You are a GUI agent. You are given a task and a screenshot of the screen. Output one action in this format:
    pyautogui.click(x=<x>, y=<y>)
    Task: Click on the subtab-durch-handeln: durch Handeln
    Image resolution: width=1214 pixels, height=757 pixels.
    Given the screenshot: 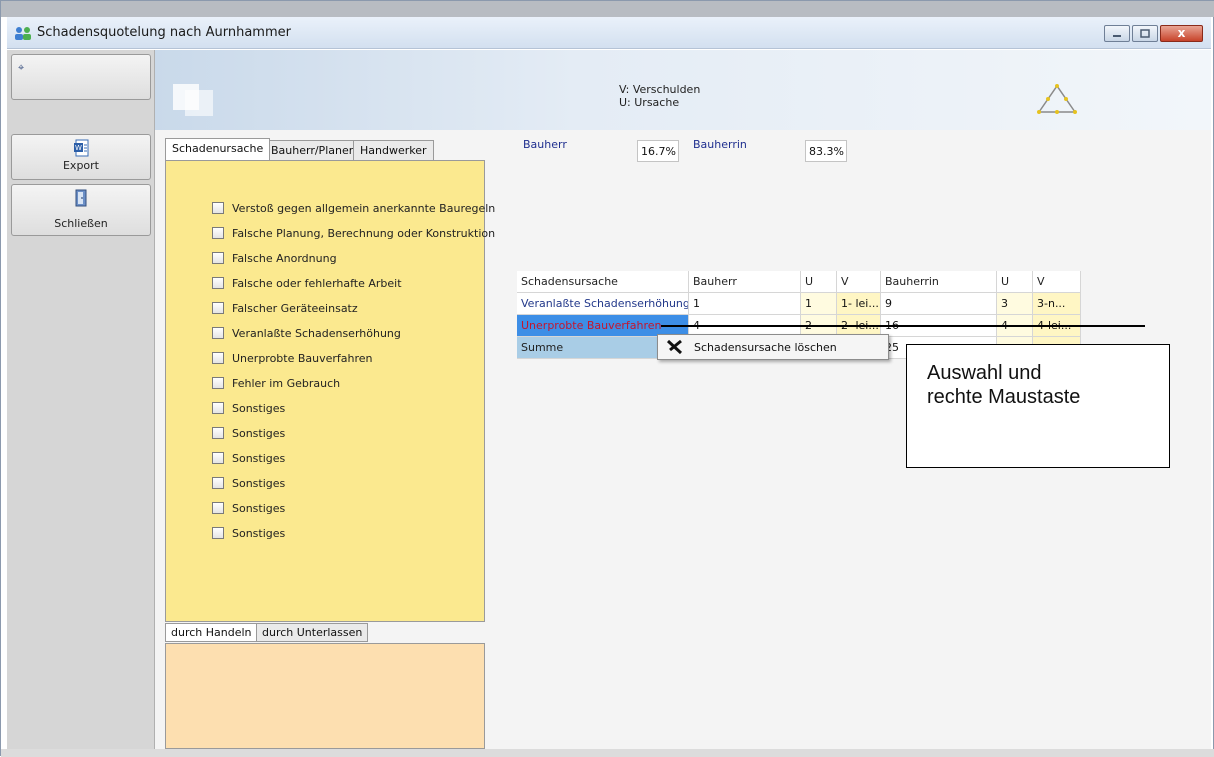 What is the action you would take?
    pyautogui.click(x=211, y=632)
    